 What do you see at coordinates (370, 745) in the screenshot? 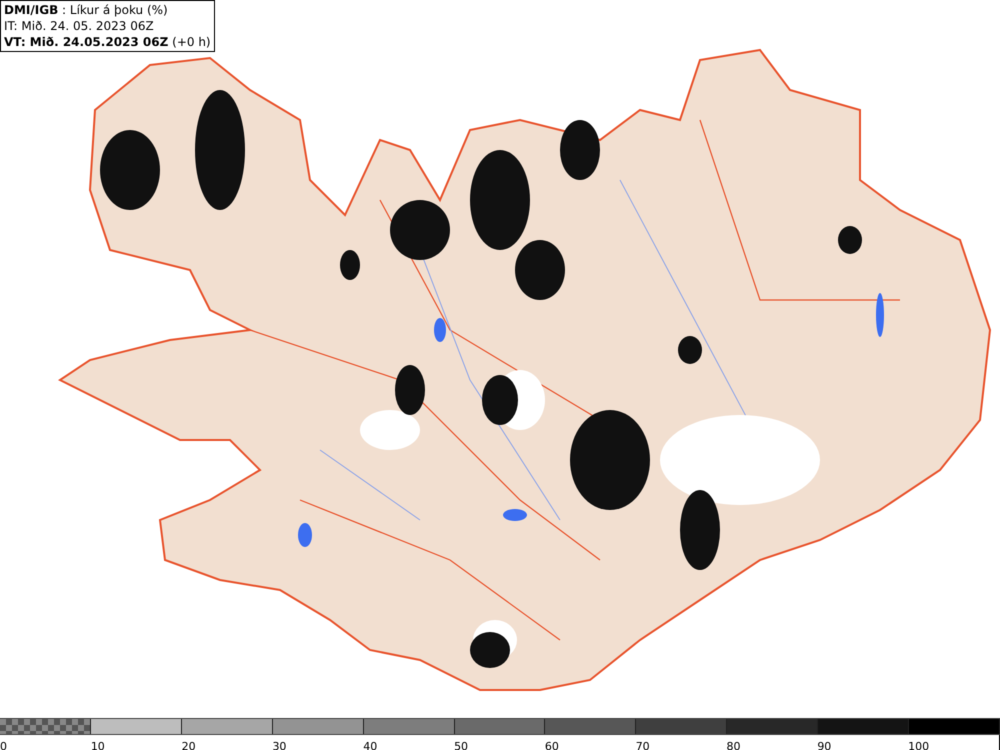
I see `colorbar-tick-label: 40` at bounding box center [370, 745].